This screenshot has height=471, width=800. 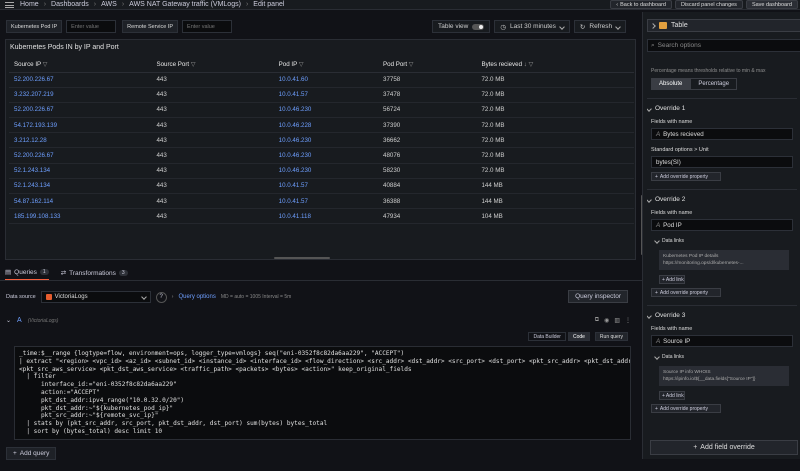 I want to click on plus-icon: +, so click(x=656, y=408).